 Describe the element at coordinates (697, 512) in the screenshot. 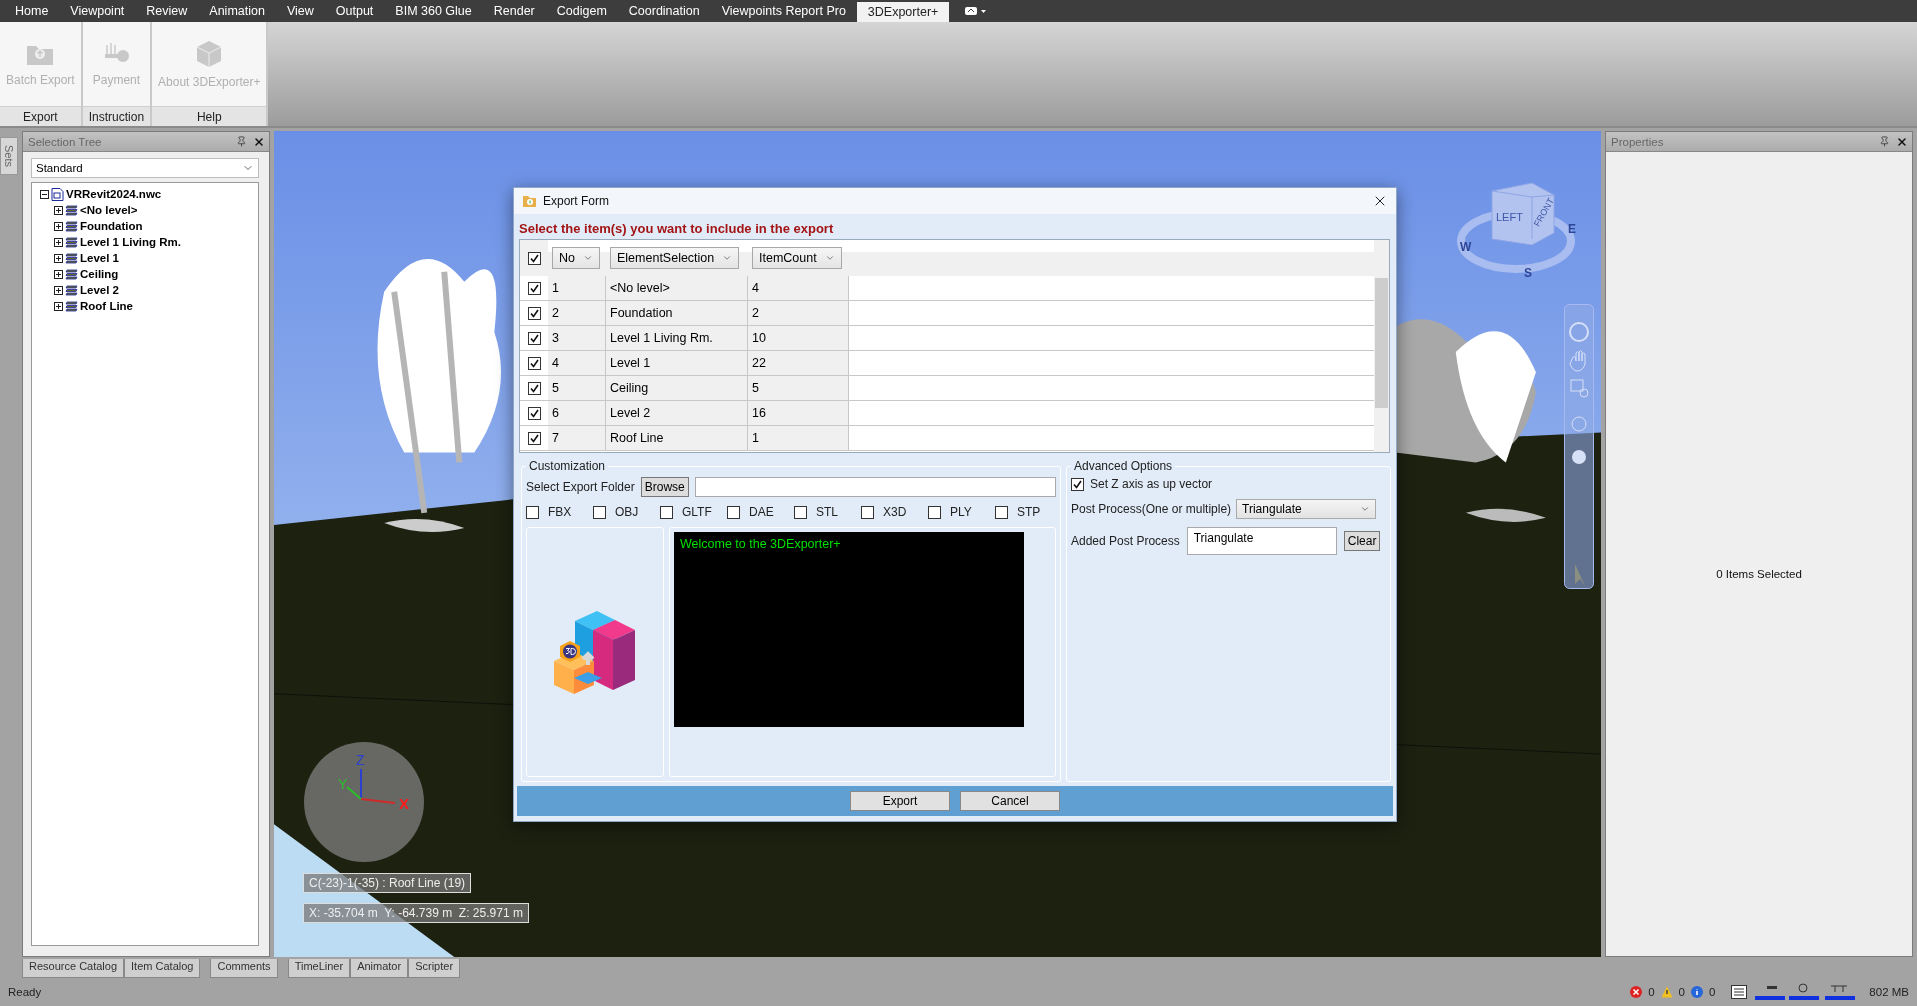

I see `checkbox-label: GLTF` at that location.